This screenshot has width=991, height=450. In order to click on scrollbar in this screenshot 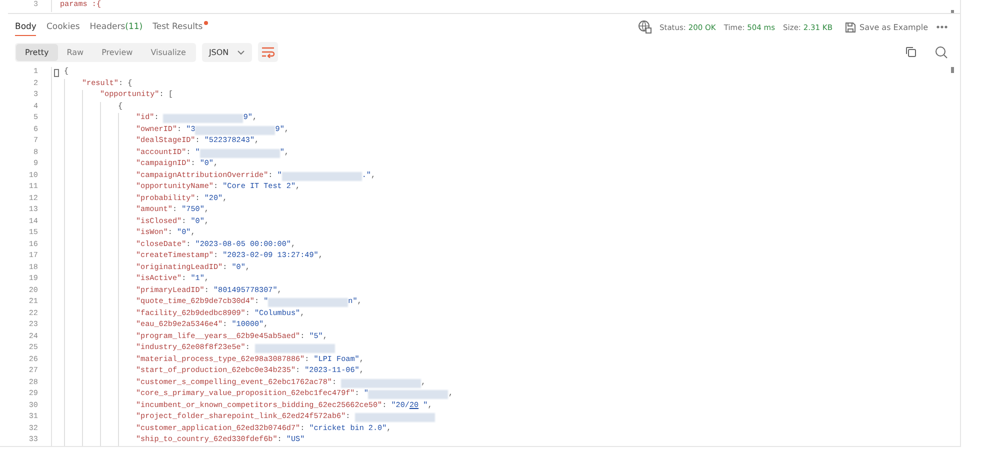, I will do `click(952, 70)`.